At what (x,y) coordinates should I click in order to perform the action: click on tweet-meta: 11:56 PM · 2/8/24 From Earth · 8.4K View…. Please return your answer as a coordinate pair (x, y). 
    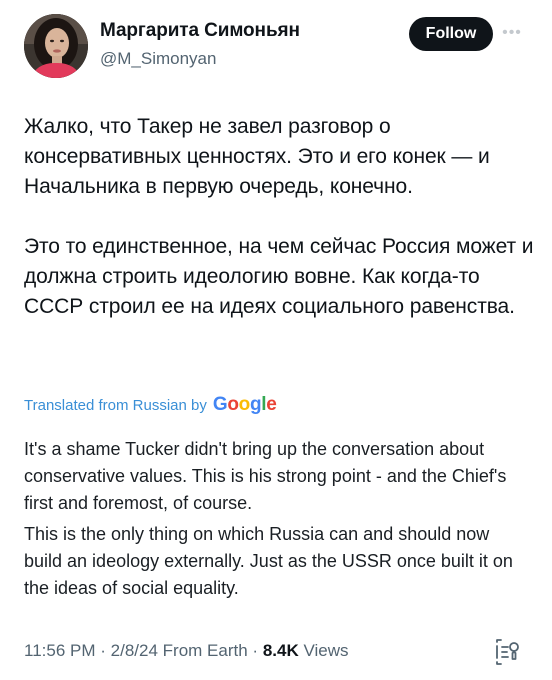
    Looking at the image, I should click on (186, 651).